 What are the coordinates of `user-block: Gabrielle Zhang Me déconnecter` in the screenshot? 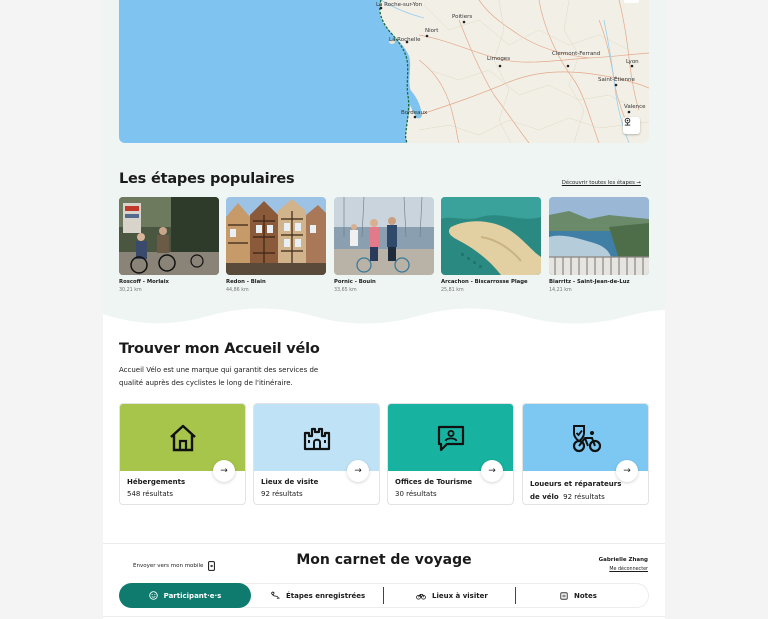 It's located at (623, 564).